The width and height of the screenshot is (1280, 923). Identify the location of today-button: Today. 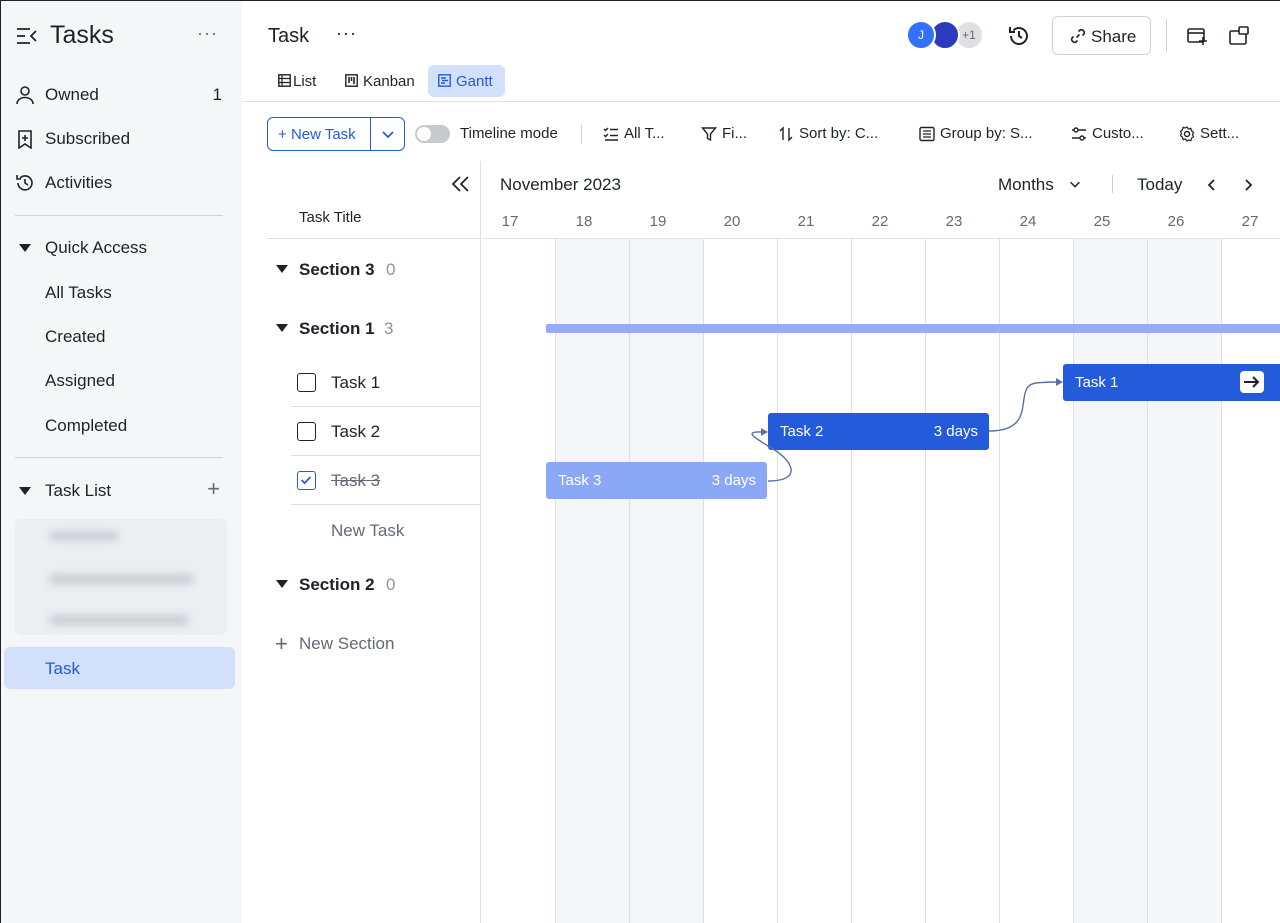
(1159, 185).